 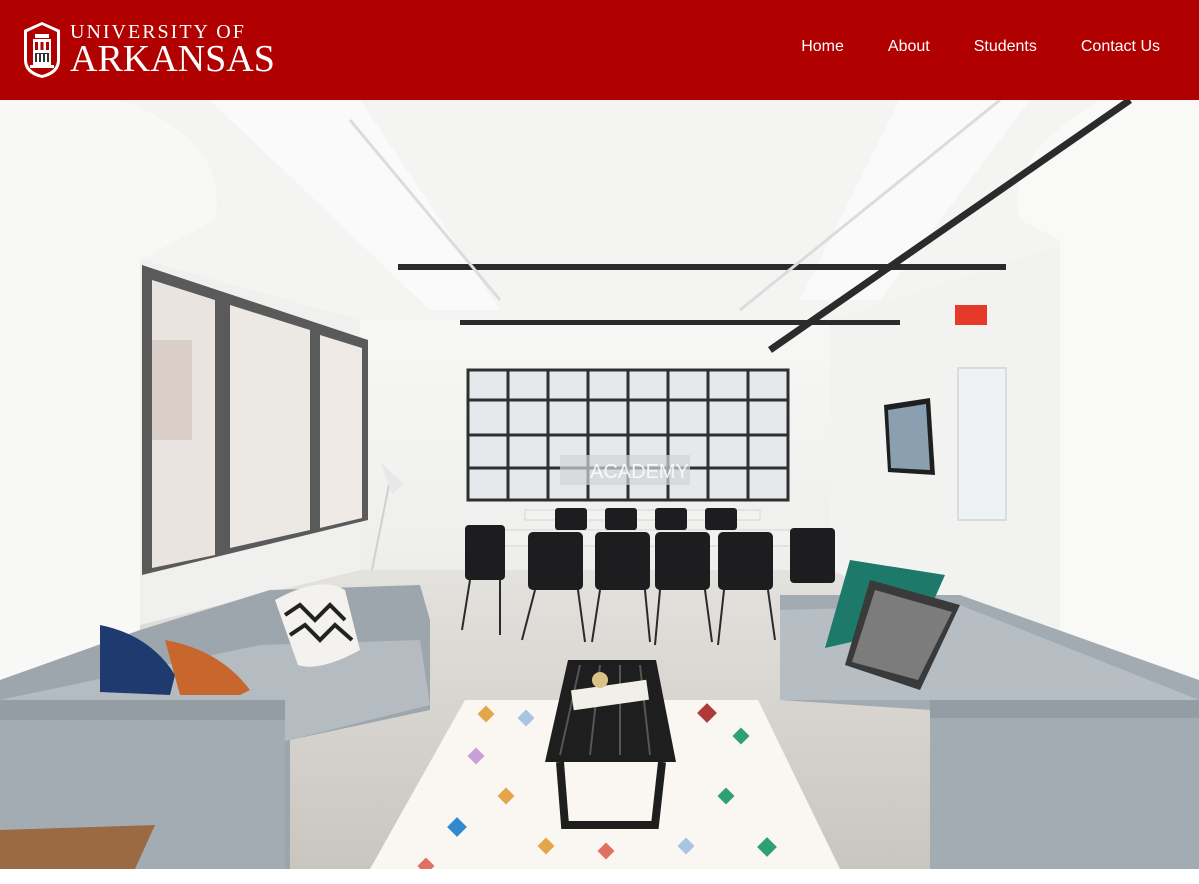 I want to click on main-nav: Home About Students Contact Us, so click(x=958, y=47).